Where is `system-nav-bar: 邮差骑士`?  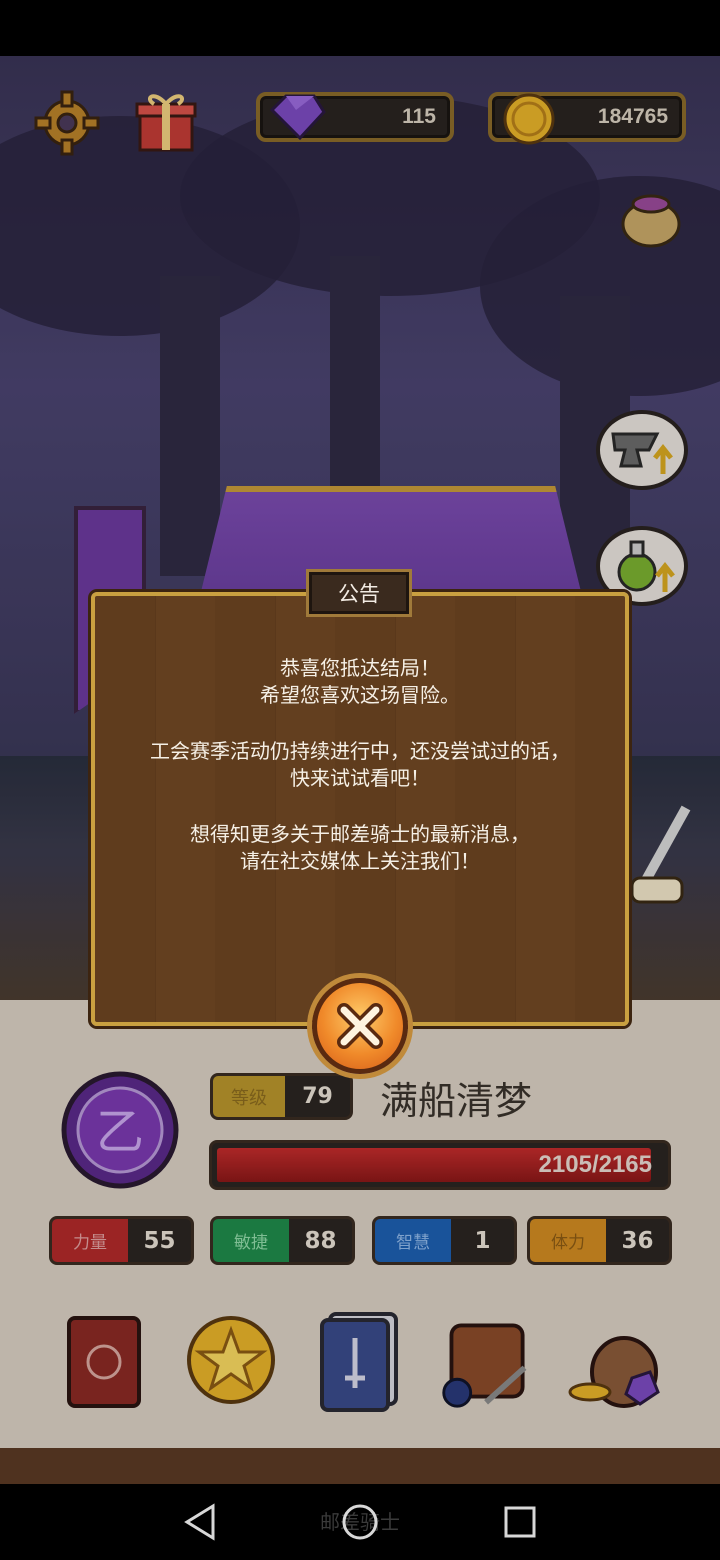
system-nav-bar: 邮差骑士 is located at coordinates (360, 1522).